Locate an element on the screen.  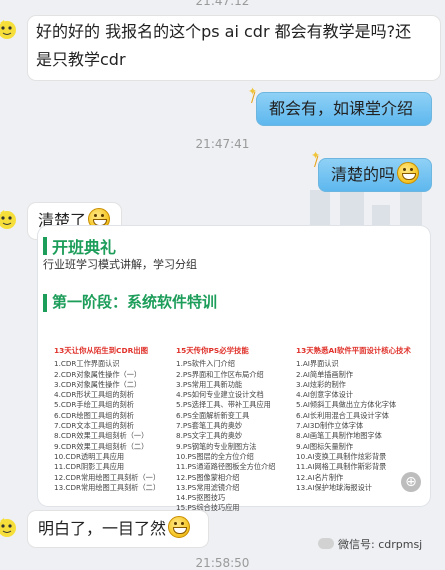
course-item: 2.PS界面和工作区布局介绍 is located at coordinates (220, 374).